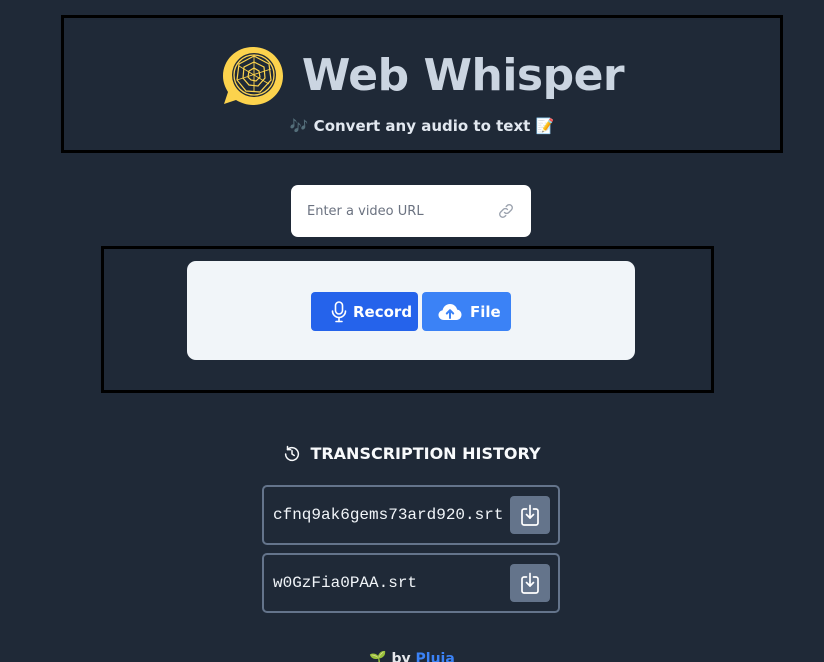 This screenshot has width=824, height=662. I want to click on history-heading: TRANSCRIPTION HISTORY, so click(412, 453).